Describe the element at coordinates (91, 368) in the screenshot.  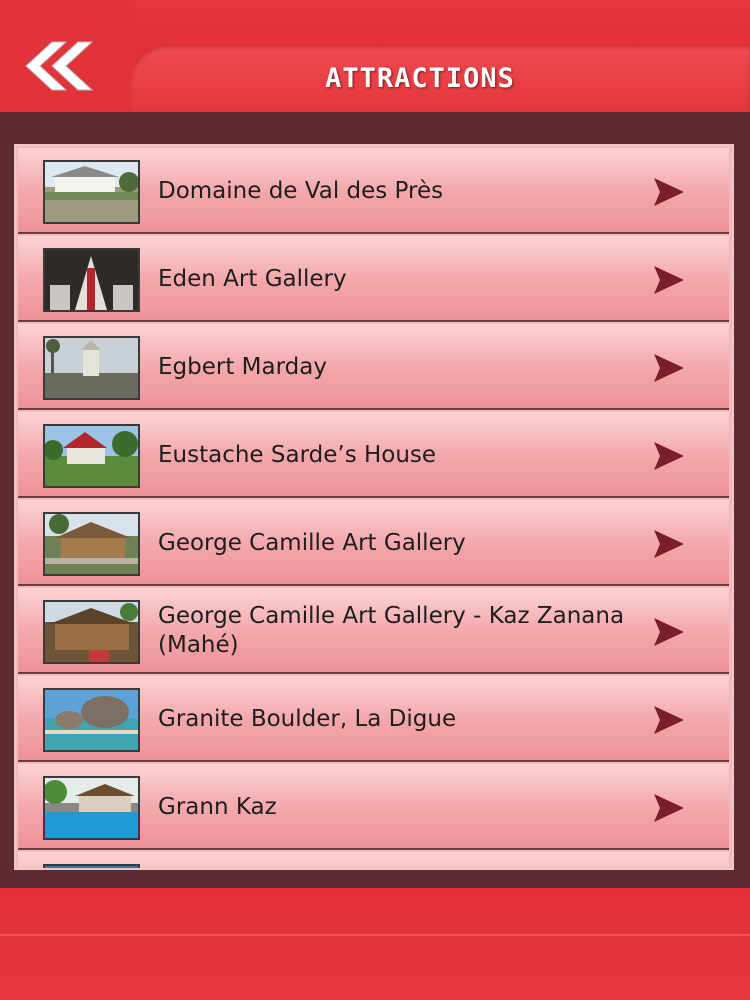
I see `church-thumbnail` at that location.